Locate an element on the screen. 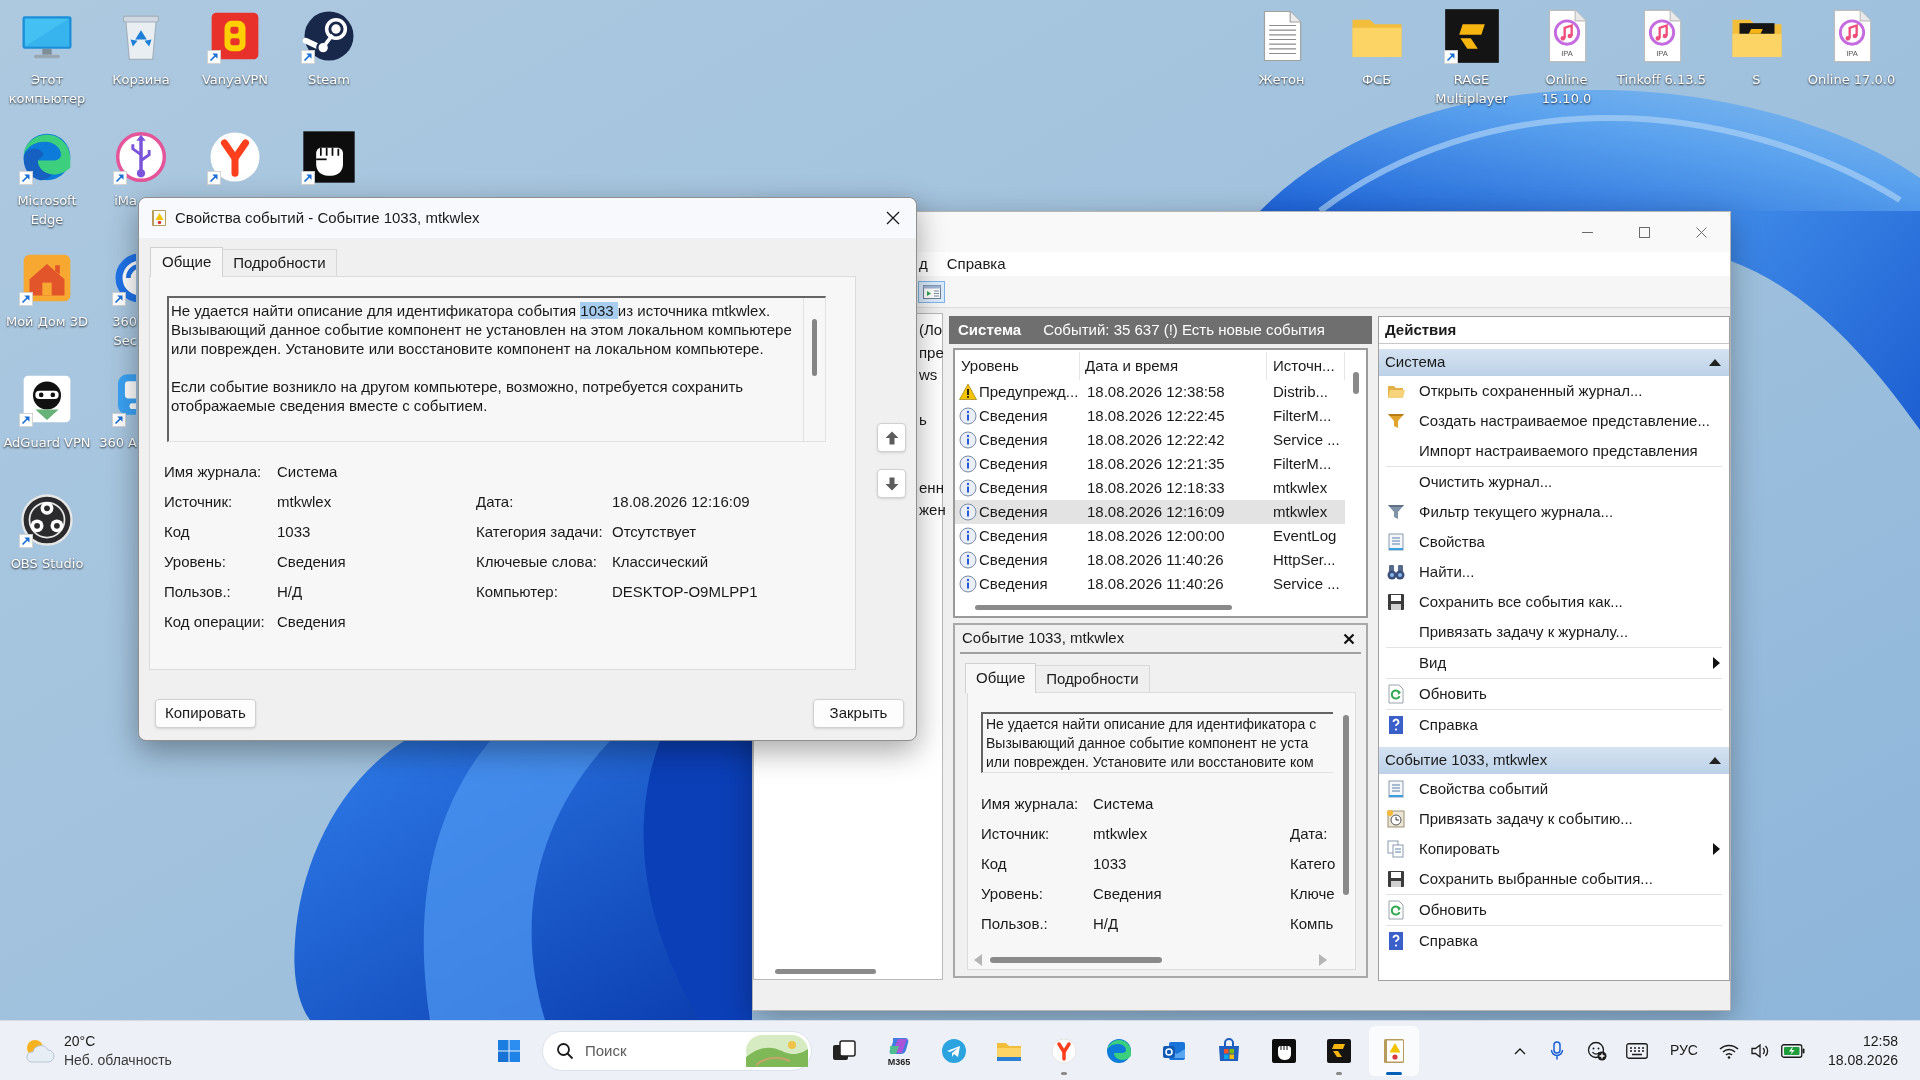 The width and height of the screenshot is (1920, 1080). app-tile-icon is located at coordinates (127, 394).